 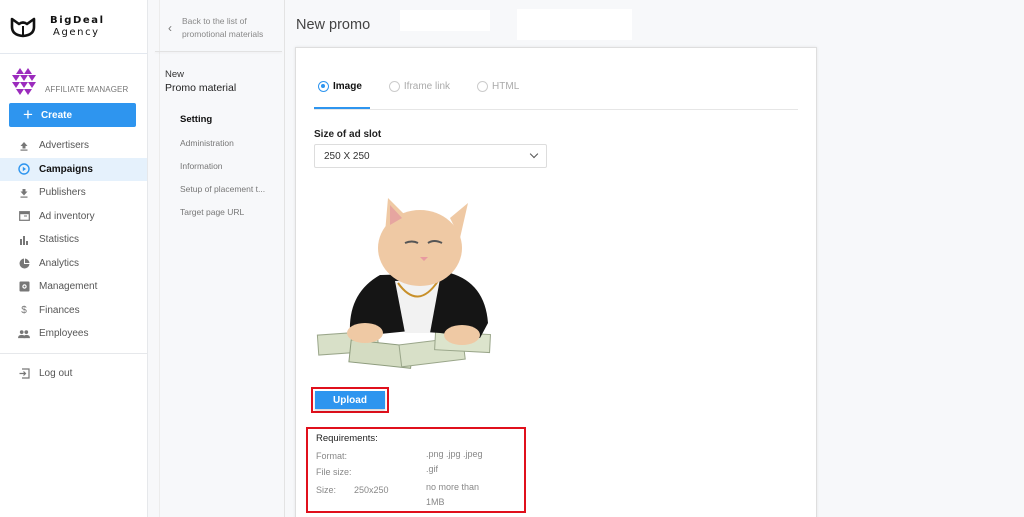 What do you see at coordinates (24, 216) in the screenshot?
I see `browser-window-icon` at bounding box center [24, 216].